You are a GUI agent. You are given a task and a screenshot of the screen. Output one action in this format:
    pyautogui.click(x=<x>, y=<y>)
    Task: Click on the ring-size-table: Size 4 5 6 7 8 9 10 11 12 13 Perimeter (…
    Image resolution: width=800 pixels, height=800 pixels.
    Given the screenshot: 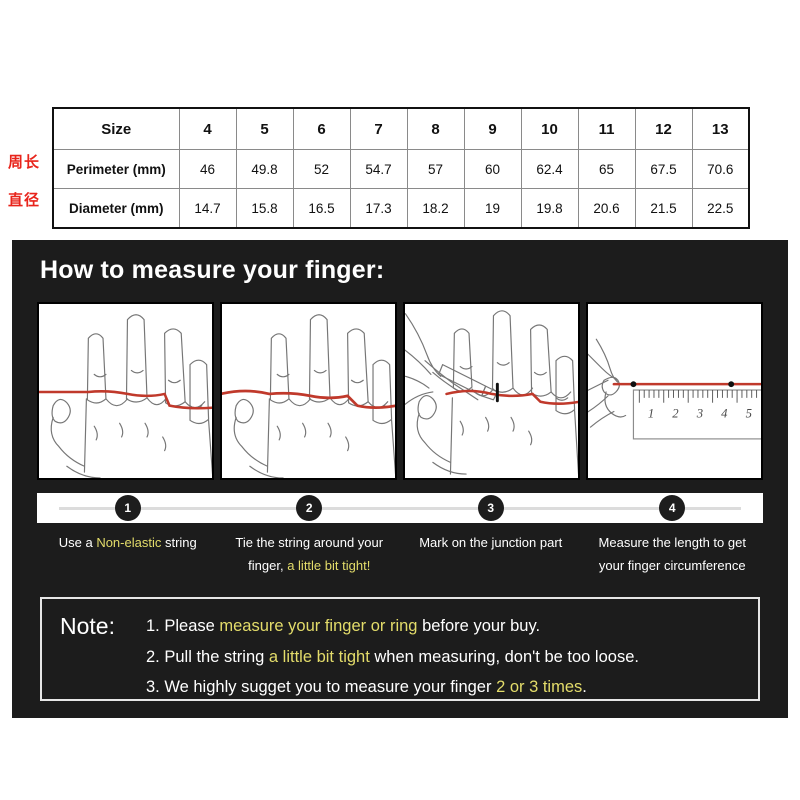 What is the action you would take?
    pyautogui.click(x=401, y=168)
    